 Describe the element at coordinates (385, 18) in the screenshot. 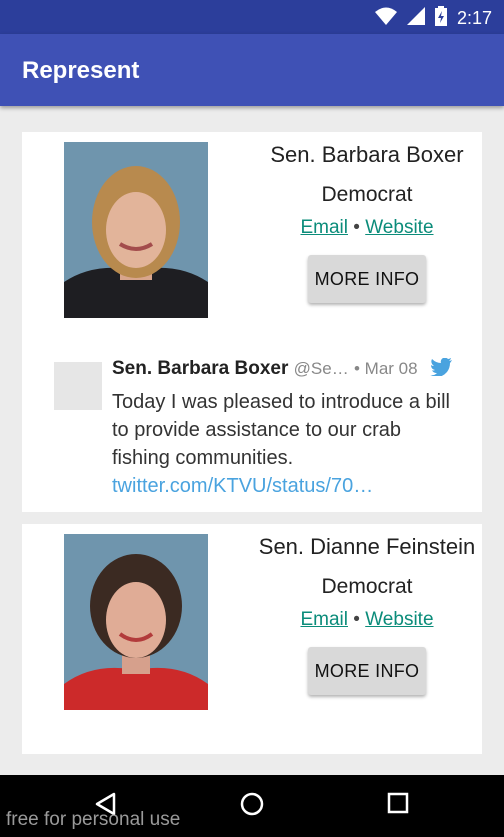

I see `wifi-icon` at that location.